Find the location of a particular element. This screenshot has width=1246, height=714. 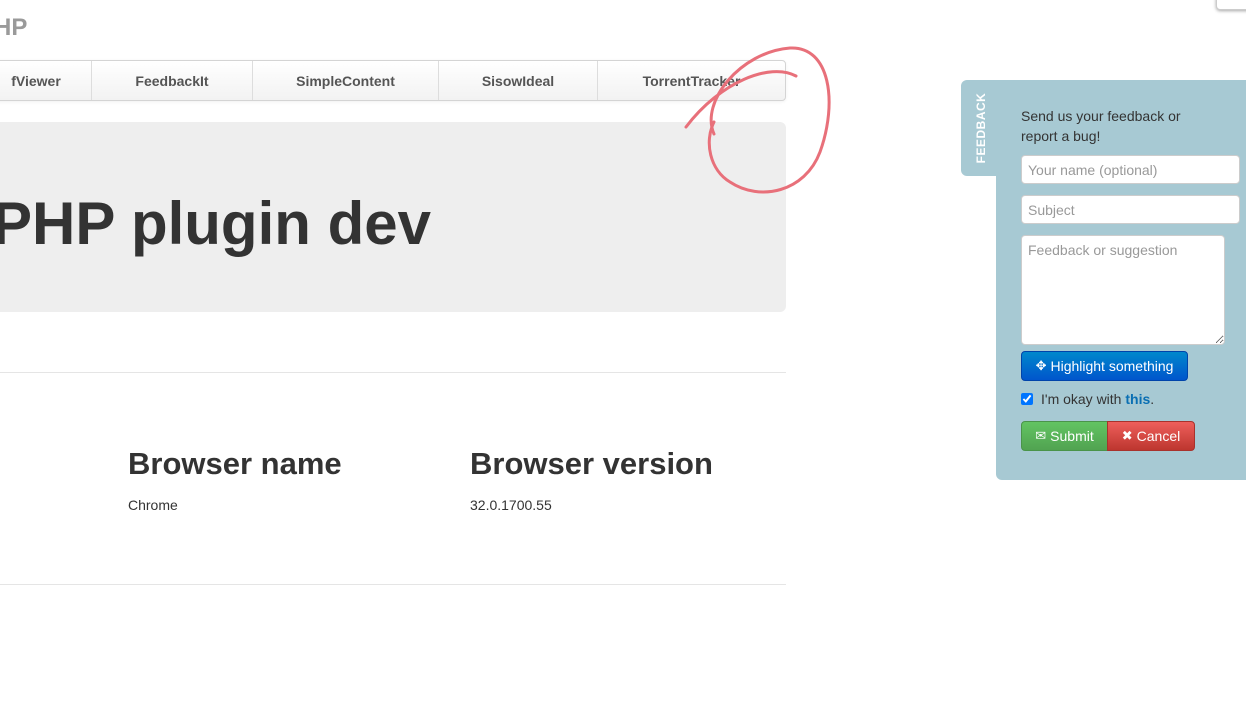

browser-name-value: Chrome is located at coordinates (153, 505).